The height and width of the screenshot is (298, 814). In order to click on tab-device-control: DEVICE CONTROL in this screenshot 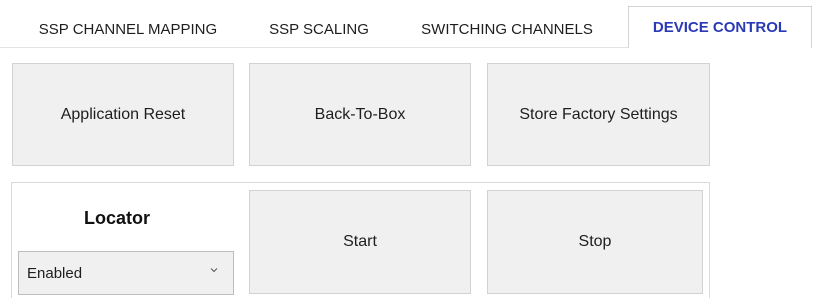, I will do `click(720, 27)`.